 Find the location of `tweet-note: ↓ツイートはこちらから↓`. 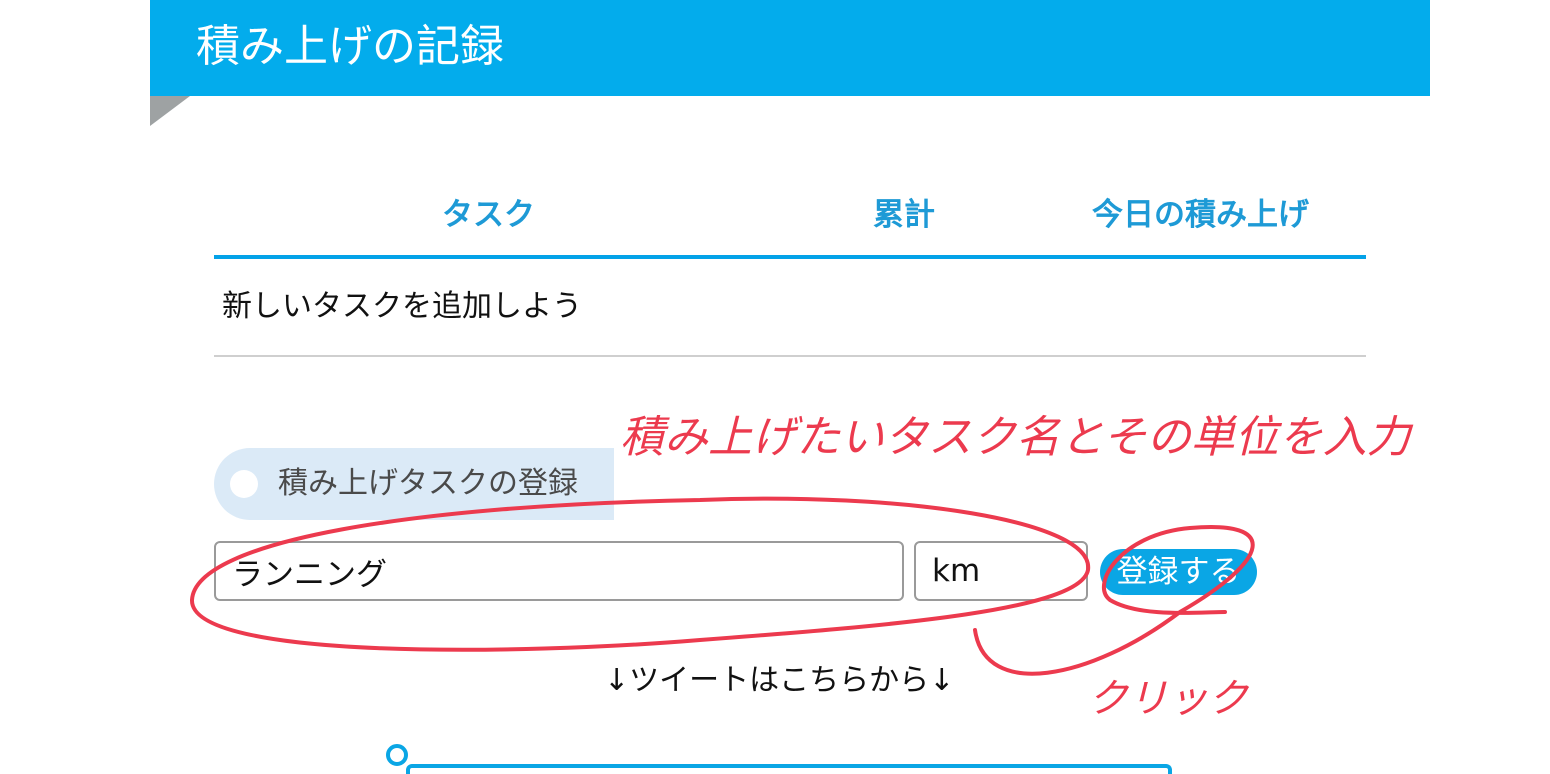

tweet-note: ↓ツイートはこちらから↓ is located at coordinates (779, 680).